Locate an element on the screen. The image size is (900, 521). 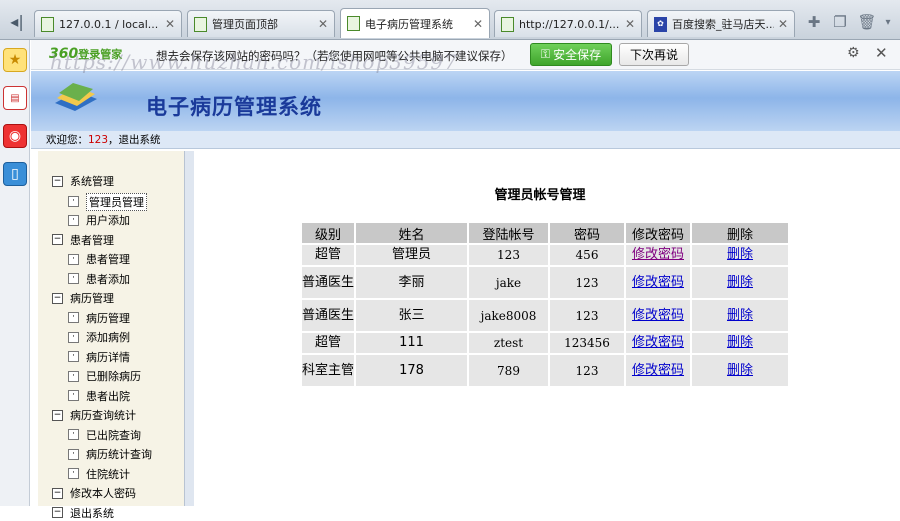
tree-item: · 病历详情 is located at coordinates (99, 357).